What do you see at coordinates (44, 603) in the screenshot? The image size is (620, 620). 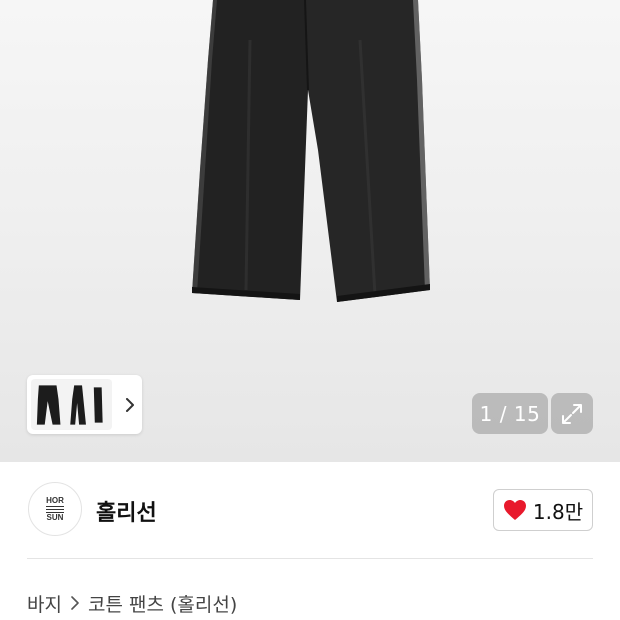 I see `breadcrumb-category: 바지` at bounding box center [44, 603].